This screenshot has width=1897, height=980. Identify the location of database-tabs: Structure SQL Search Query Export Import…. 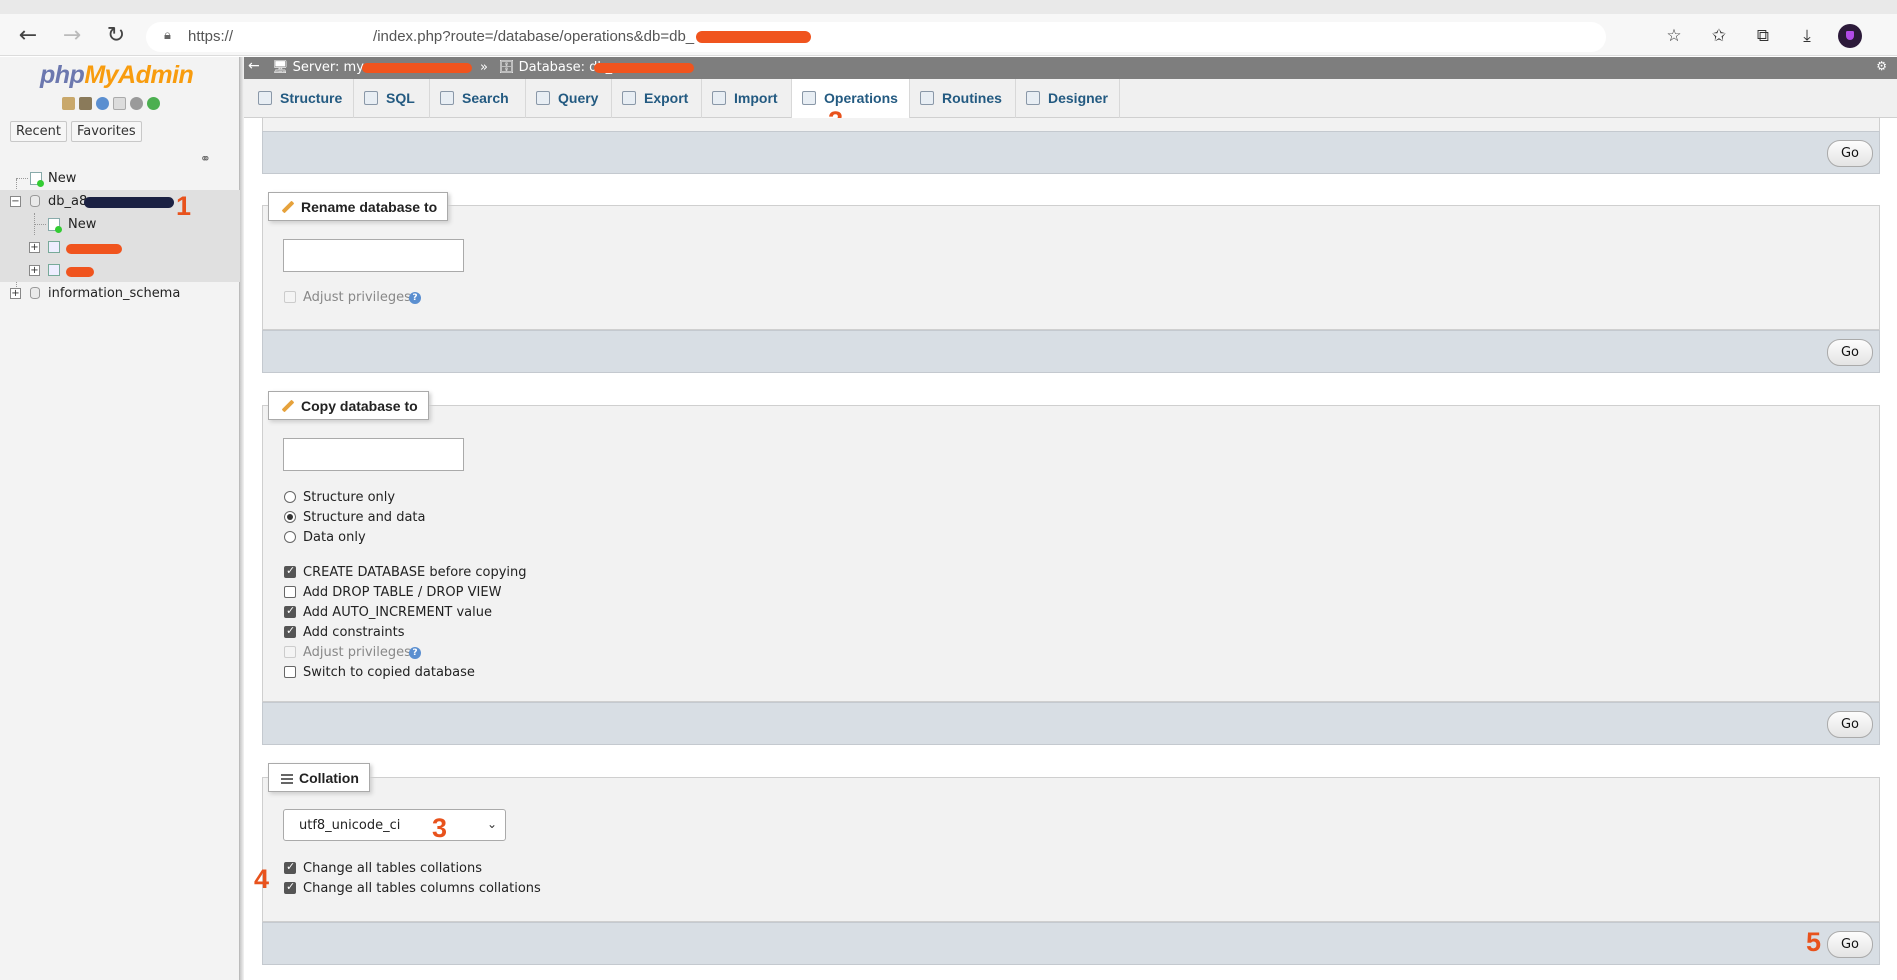
(1070, 99).